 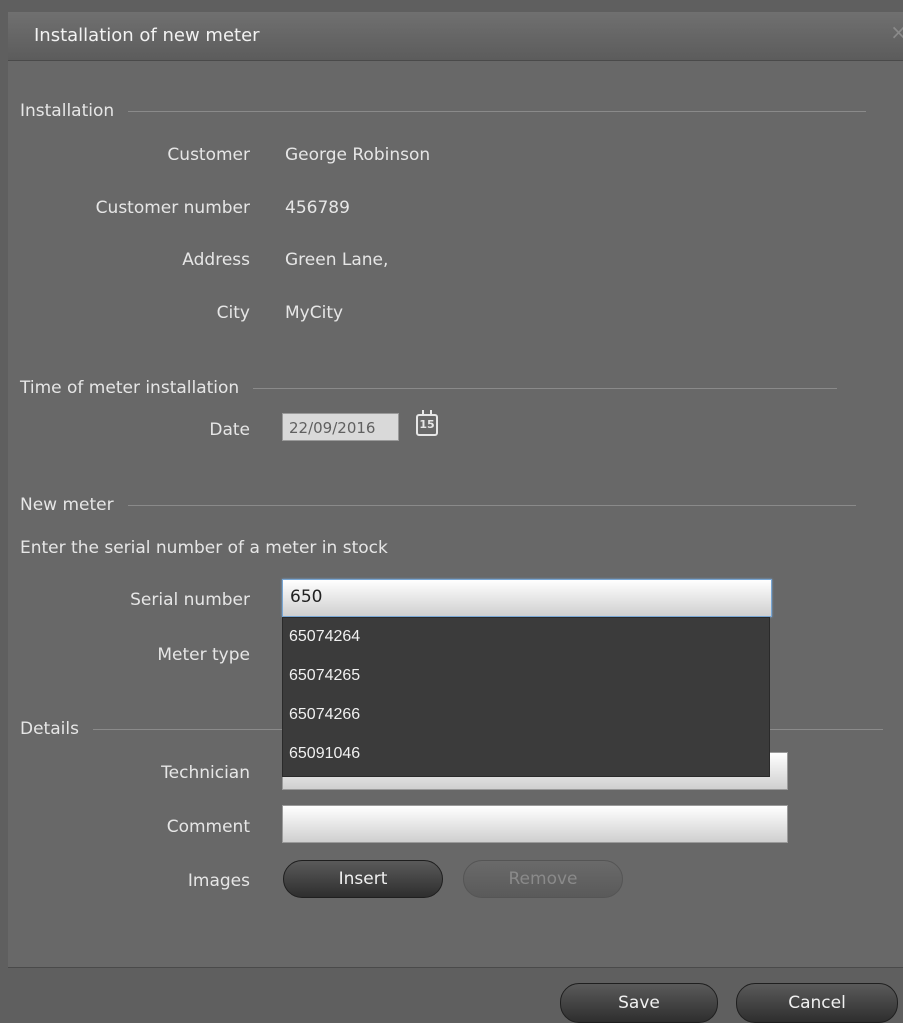 What do you see at coordinates (527, 598) in the screenshot?
I see `serial-number-input: 650` at bounding box center [527, 598].